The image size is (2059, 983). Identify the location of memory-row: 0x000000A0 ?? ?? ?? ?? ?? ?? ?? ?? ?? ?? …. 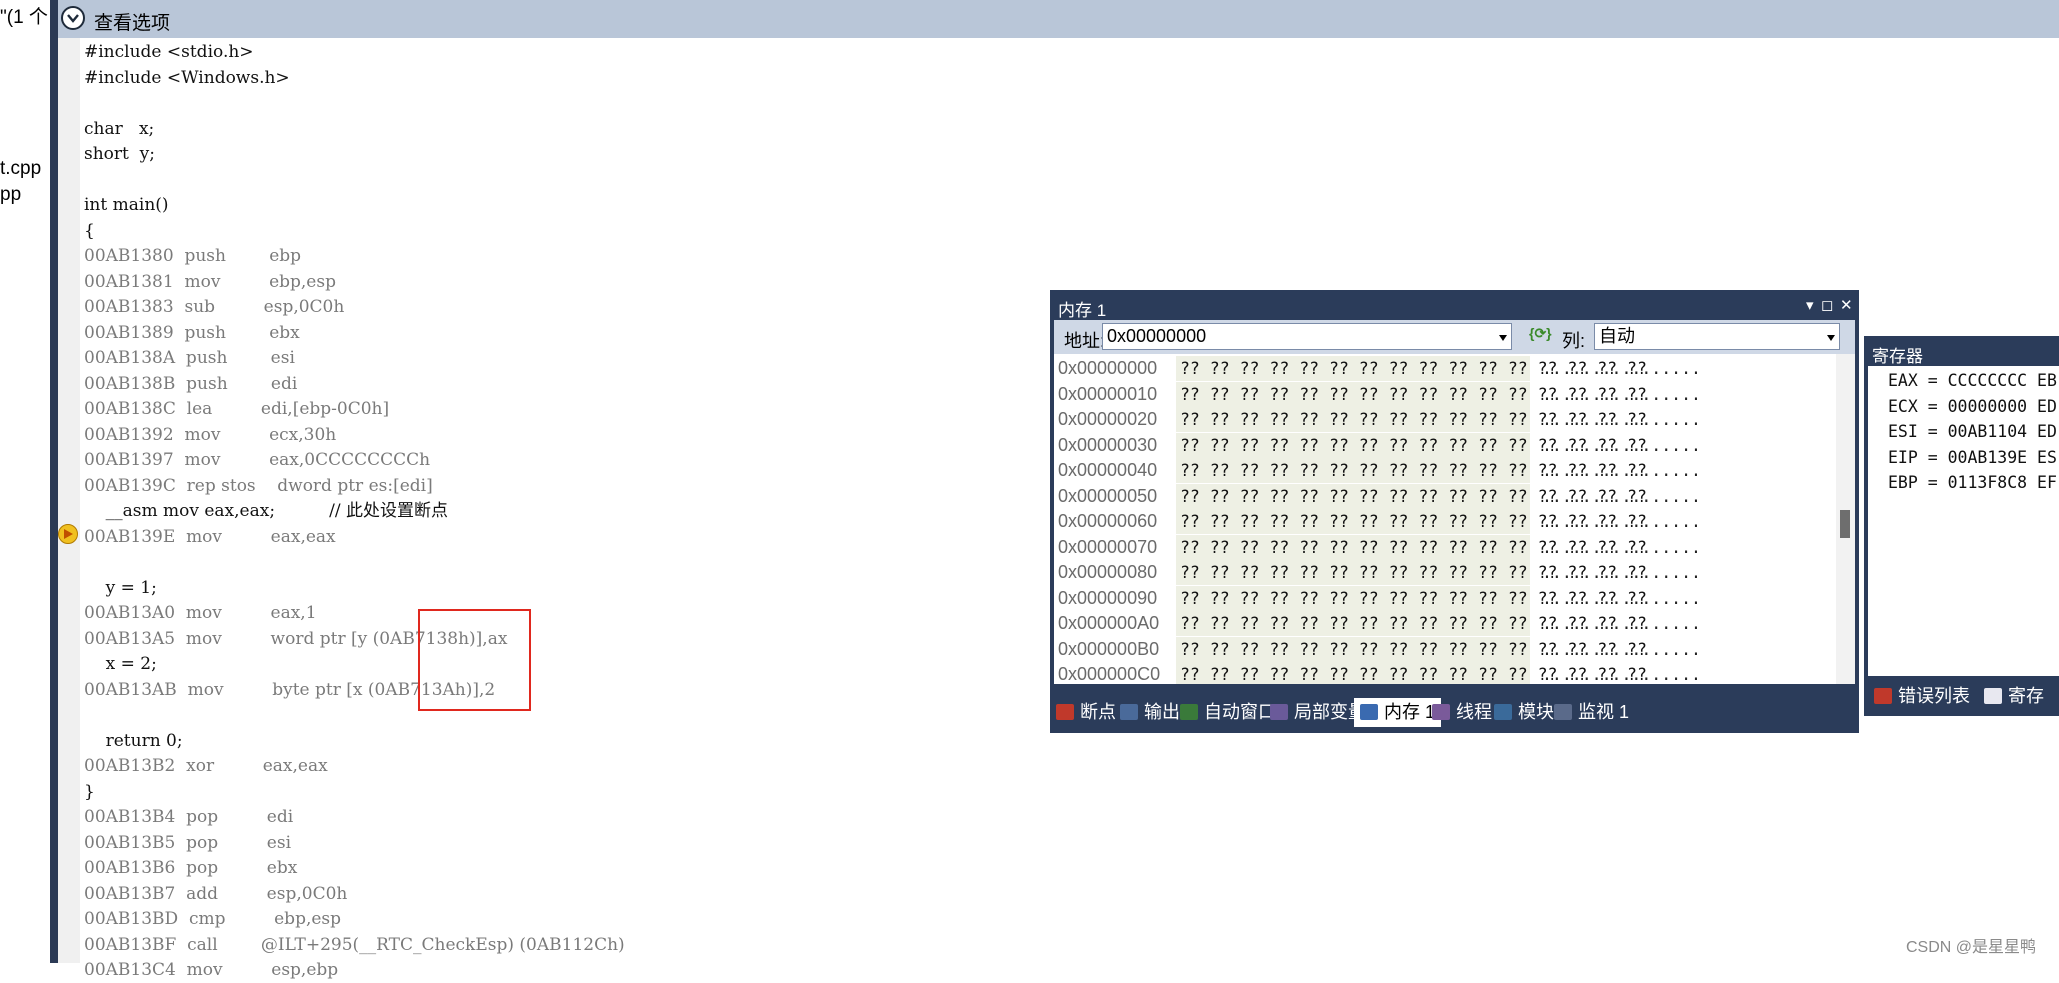
(1445, 623).